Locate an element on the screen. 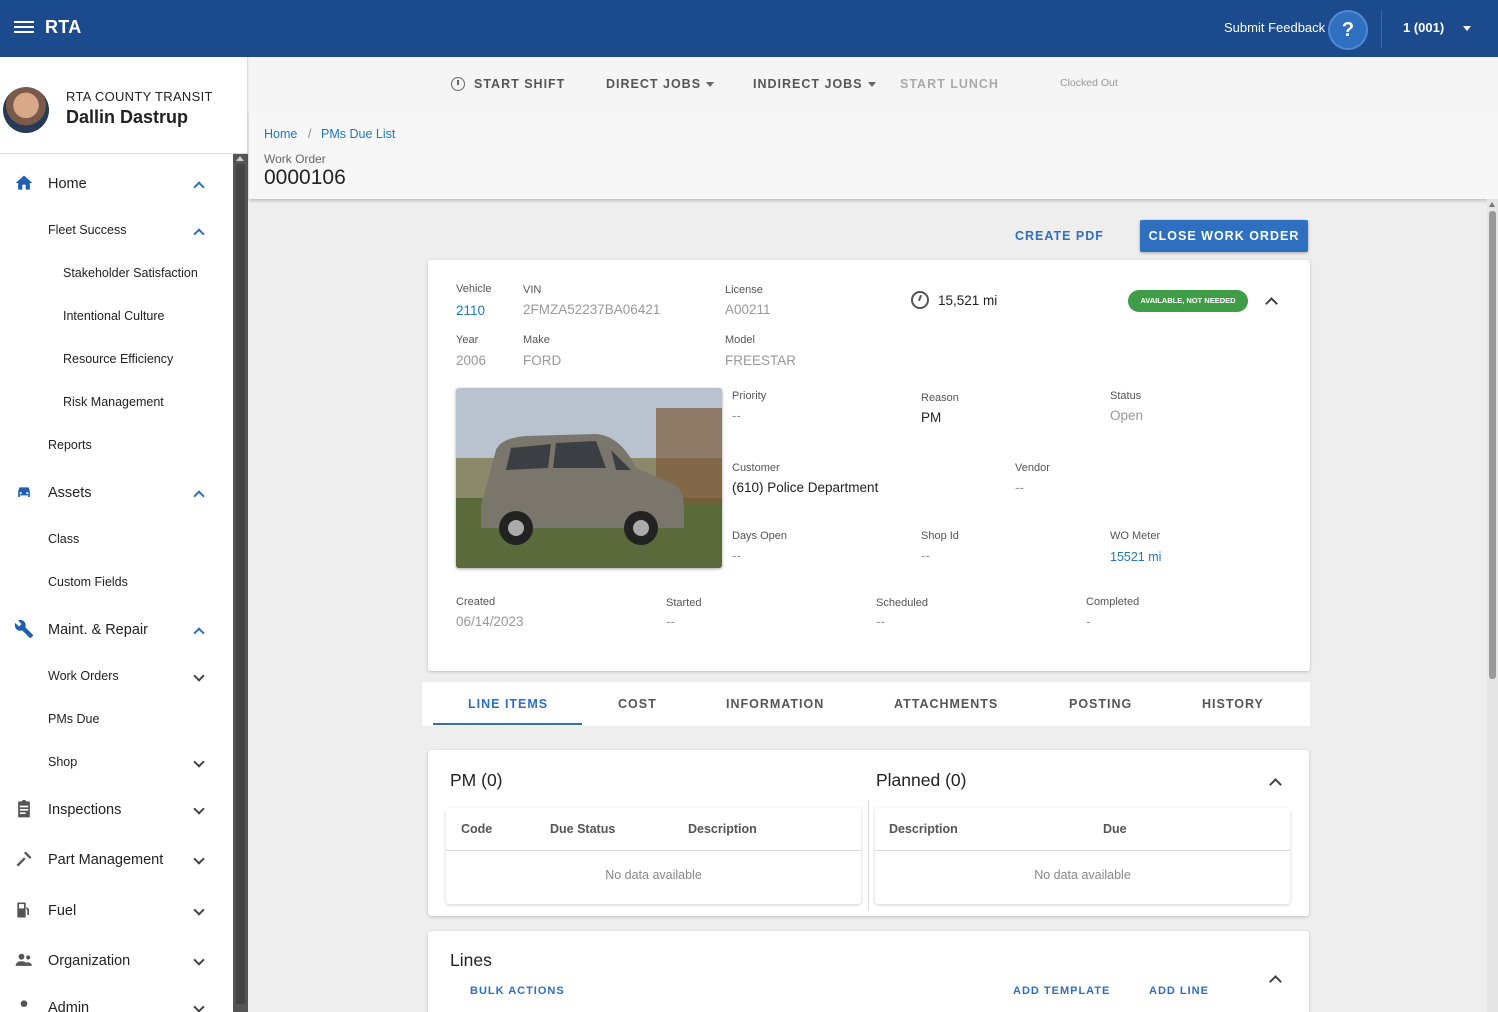  main-scrollbar is located at coordinates (1492, 605).